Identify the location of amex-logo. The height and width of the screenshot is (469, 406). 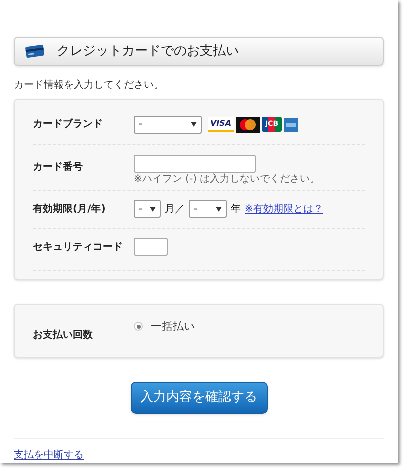
(291, 125).